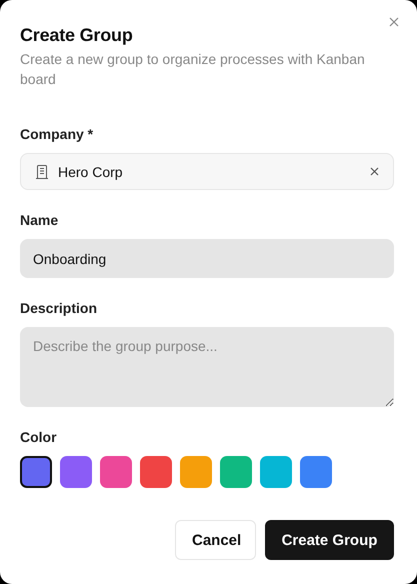 This screenshot has width=417, height=584. Describe the element at coordinates (42, 172) in the screenshot. I see `building-icon` at that location.